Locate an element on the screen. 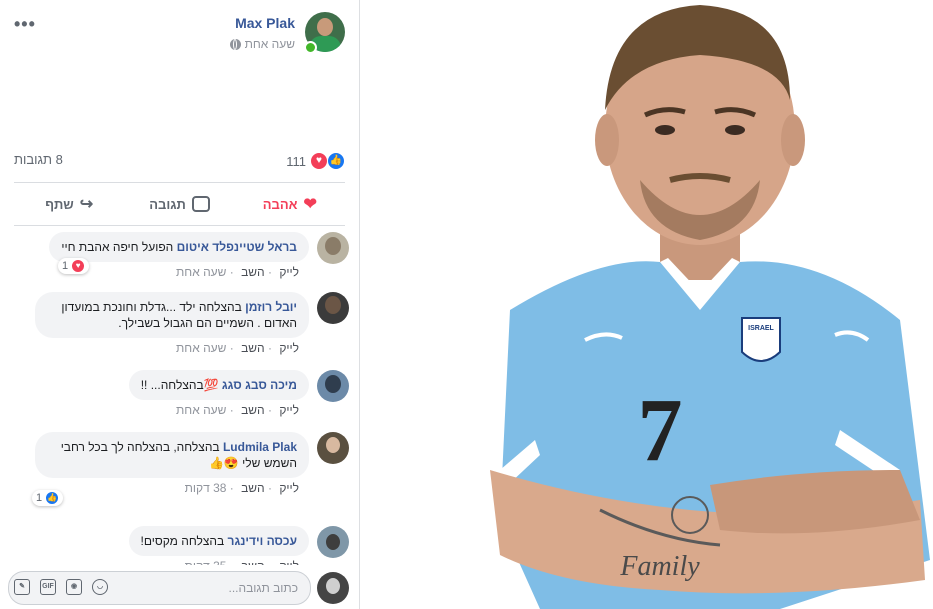  avatar-face is located at coordinates (325, 27).